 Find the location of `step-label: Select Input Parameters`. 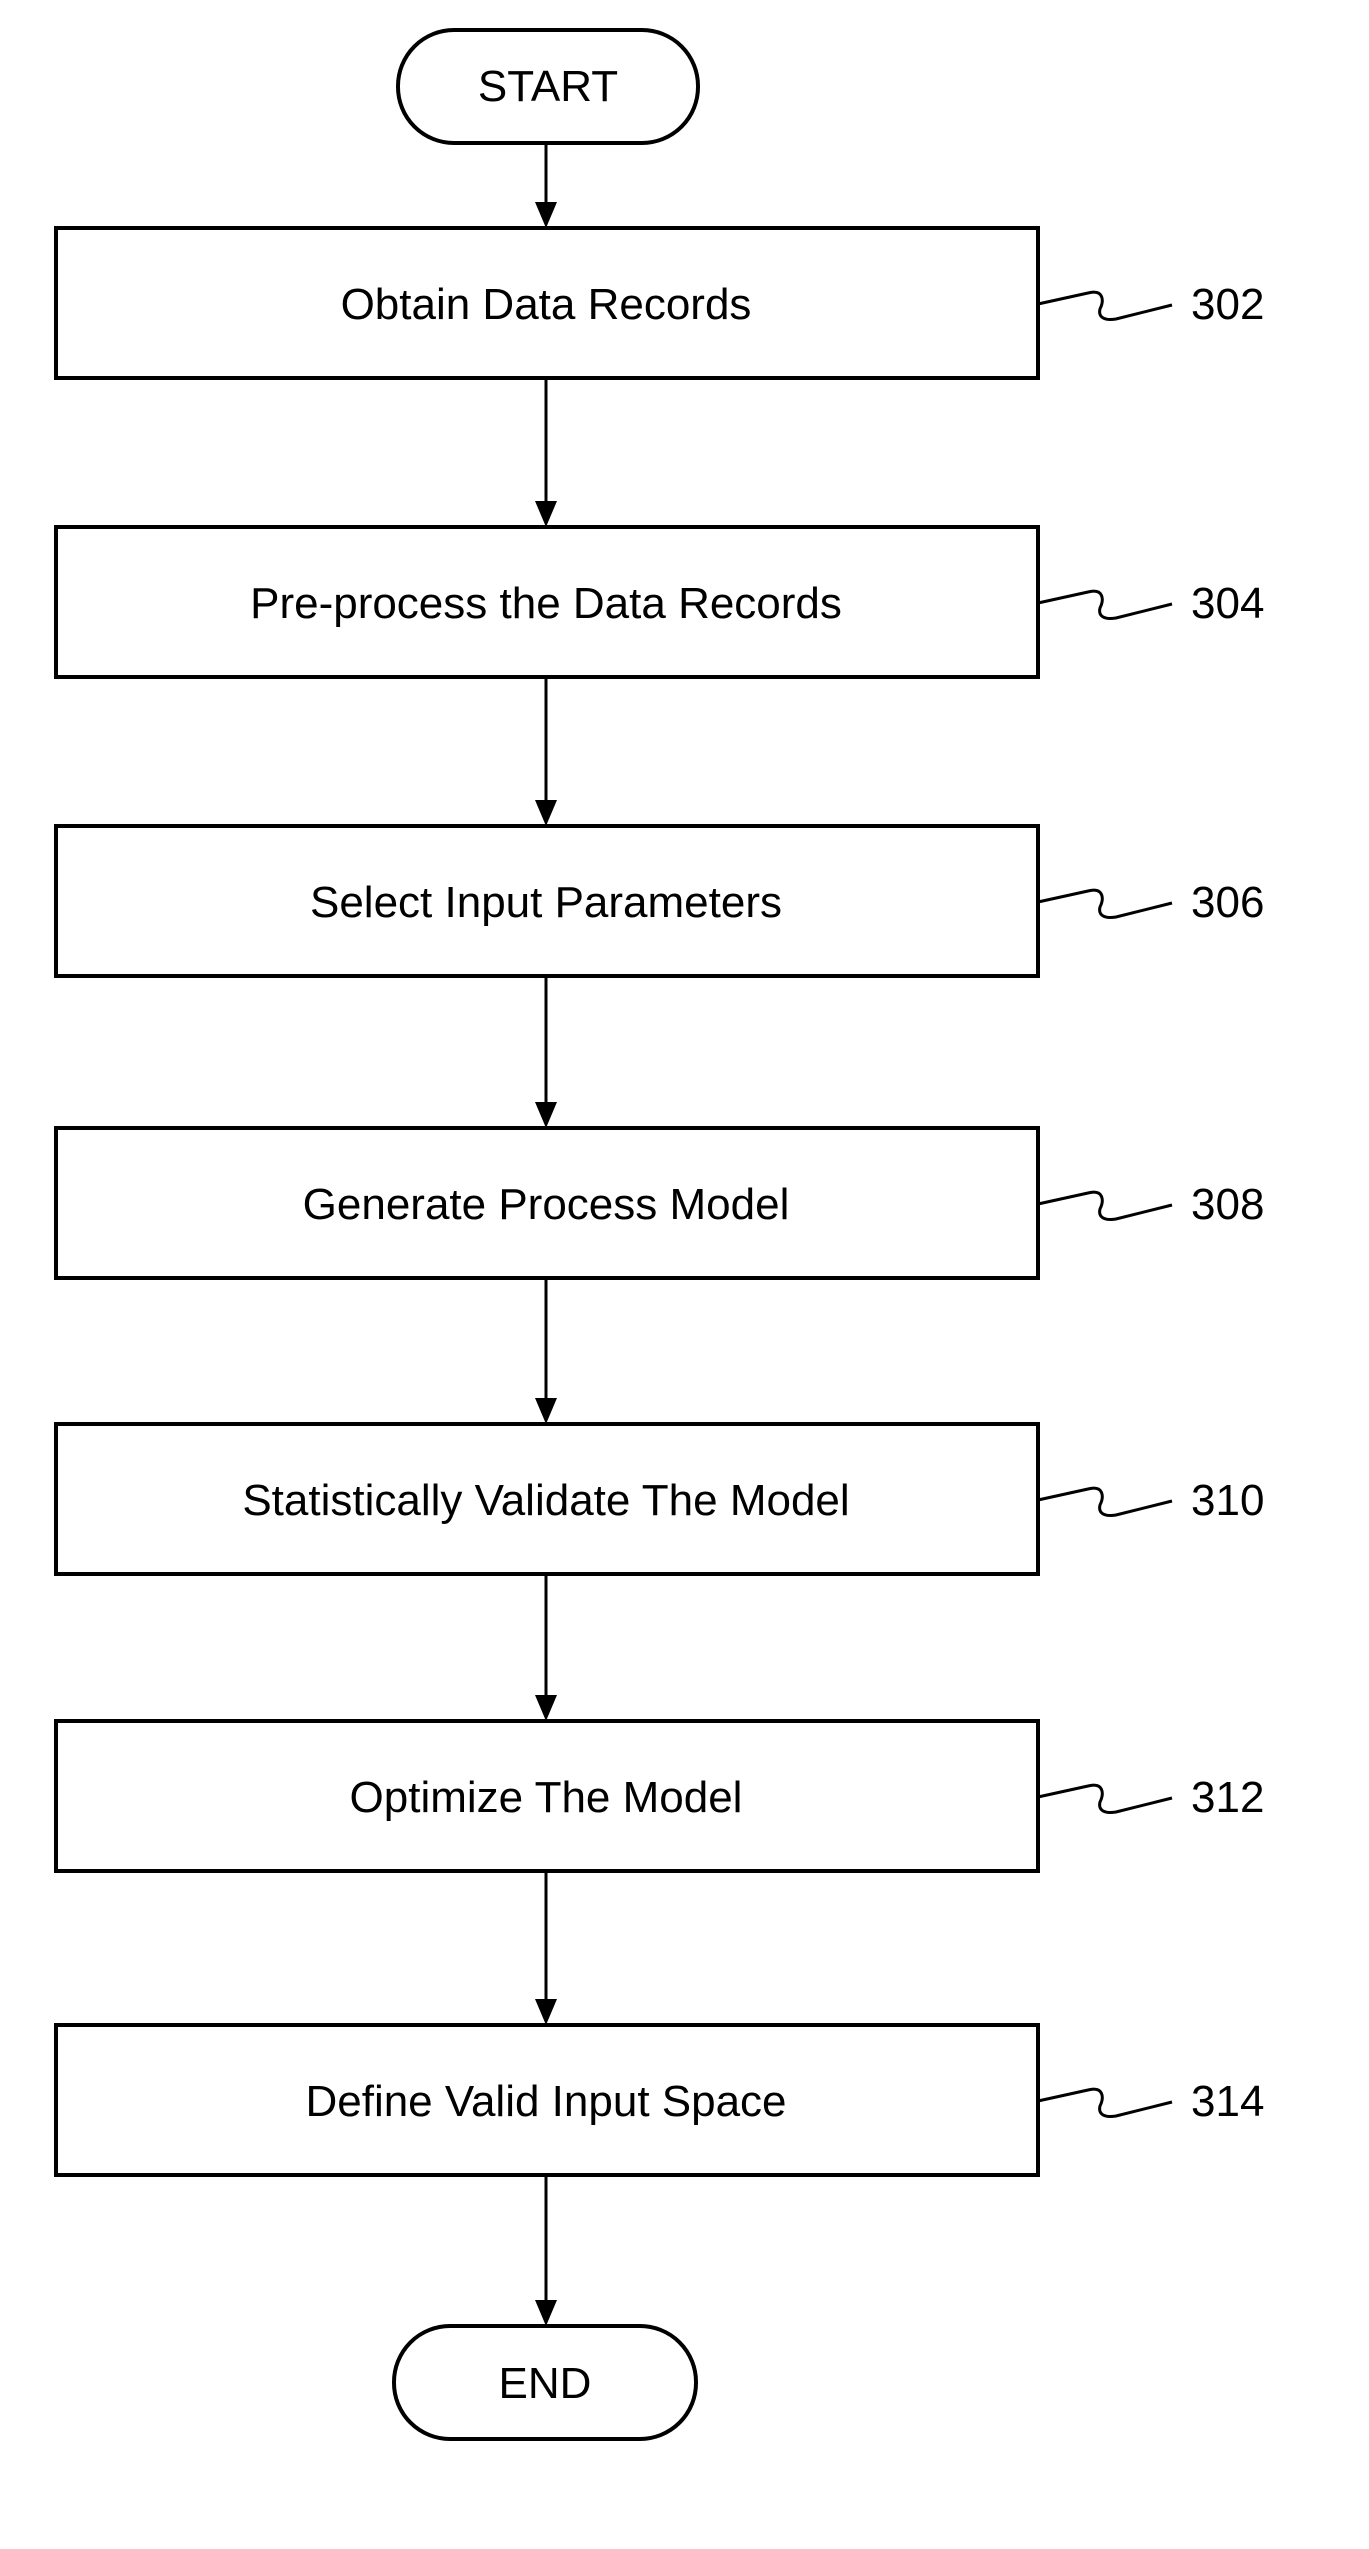

step-label: Select Input Parameters is located at coordinates (546, 902).